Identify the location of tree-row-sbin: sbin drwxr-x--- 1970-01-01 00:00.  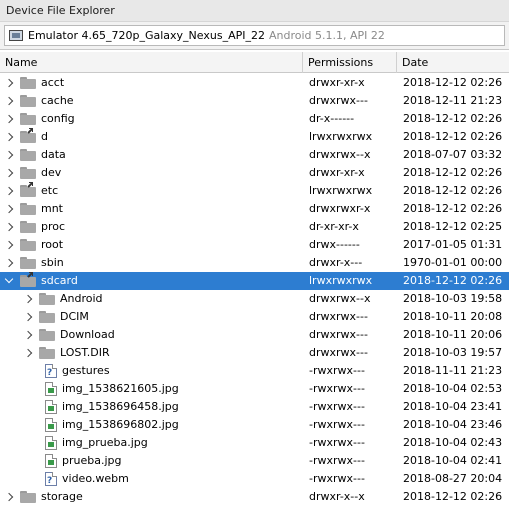
(254, 263).